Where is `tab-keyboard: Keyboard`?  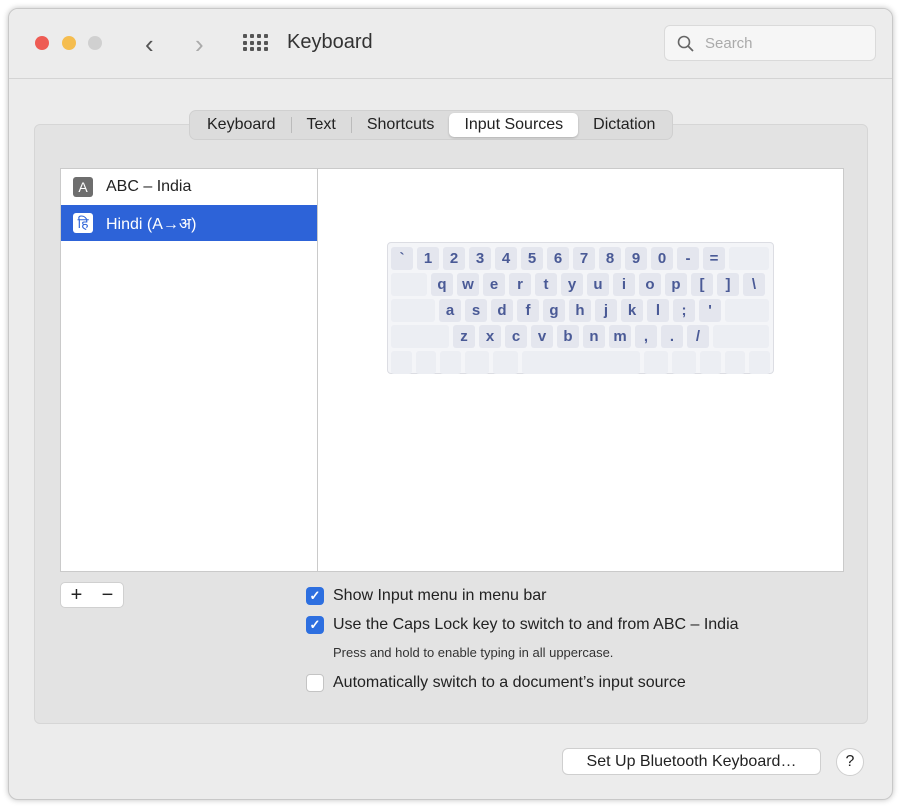 tab-keyboard: Keyboard is located at coordinates (241, 125).